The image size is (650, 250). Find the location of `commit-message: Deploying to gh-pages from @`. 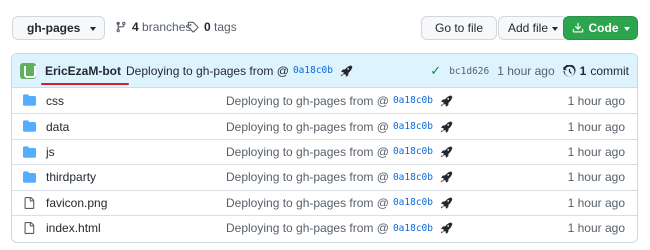

commit-message: Deploying to gh-pages from @ is located at coordinates (207, 71).